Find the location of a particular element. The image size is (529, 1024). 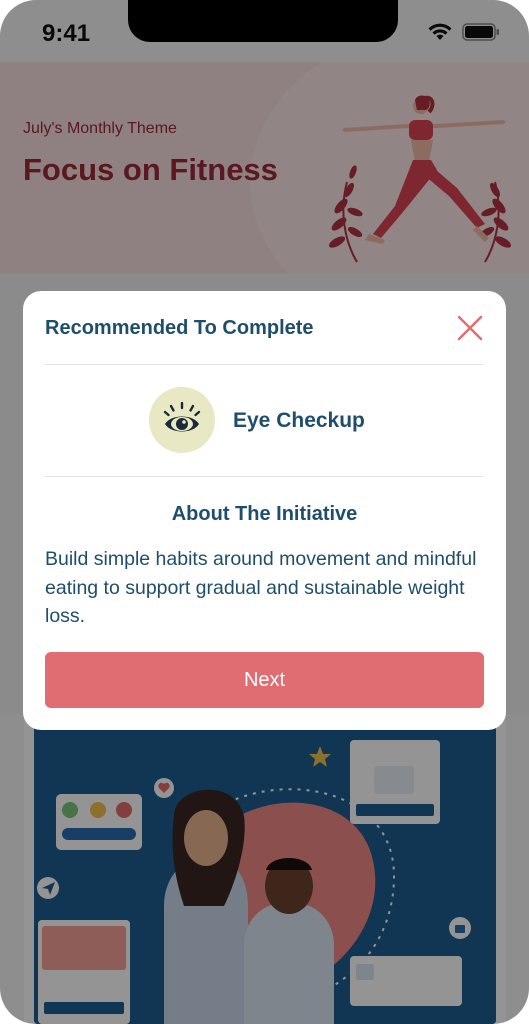

next-button: Next is located at coordinates (264, 680).